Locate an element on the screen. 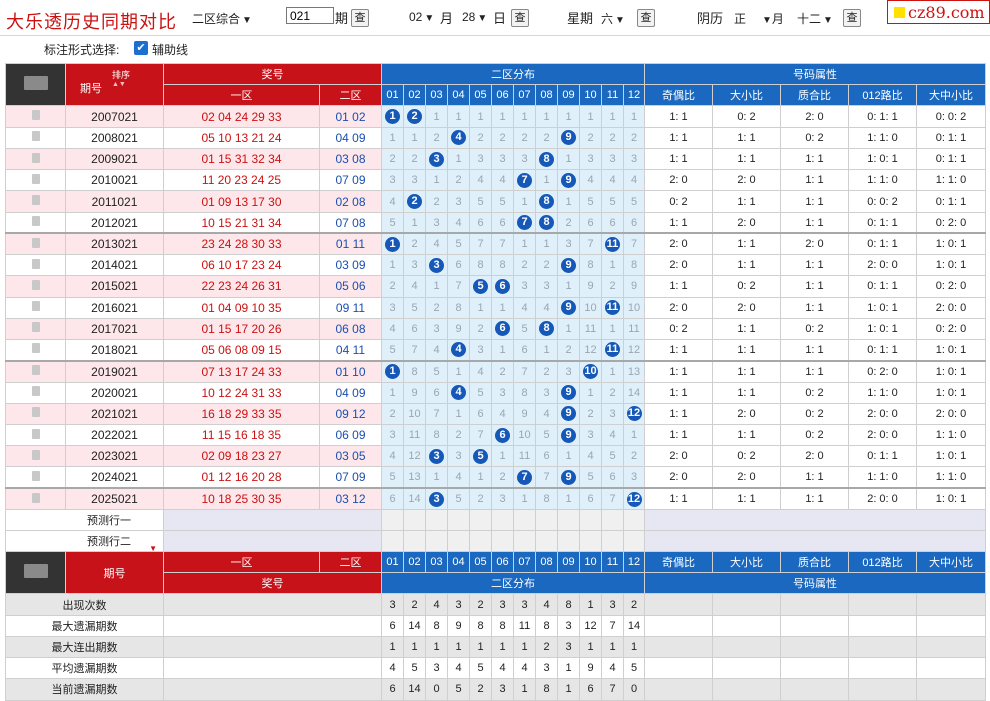 This screenshot has width=990, height=701. query-button-lunar: 查 is located at coordinates (852, 18).